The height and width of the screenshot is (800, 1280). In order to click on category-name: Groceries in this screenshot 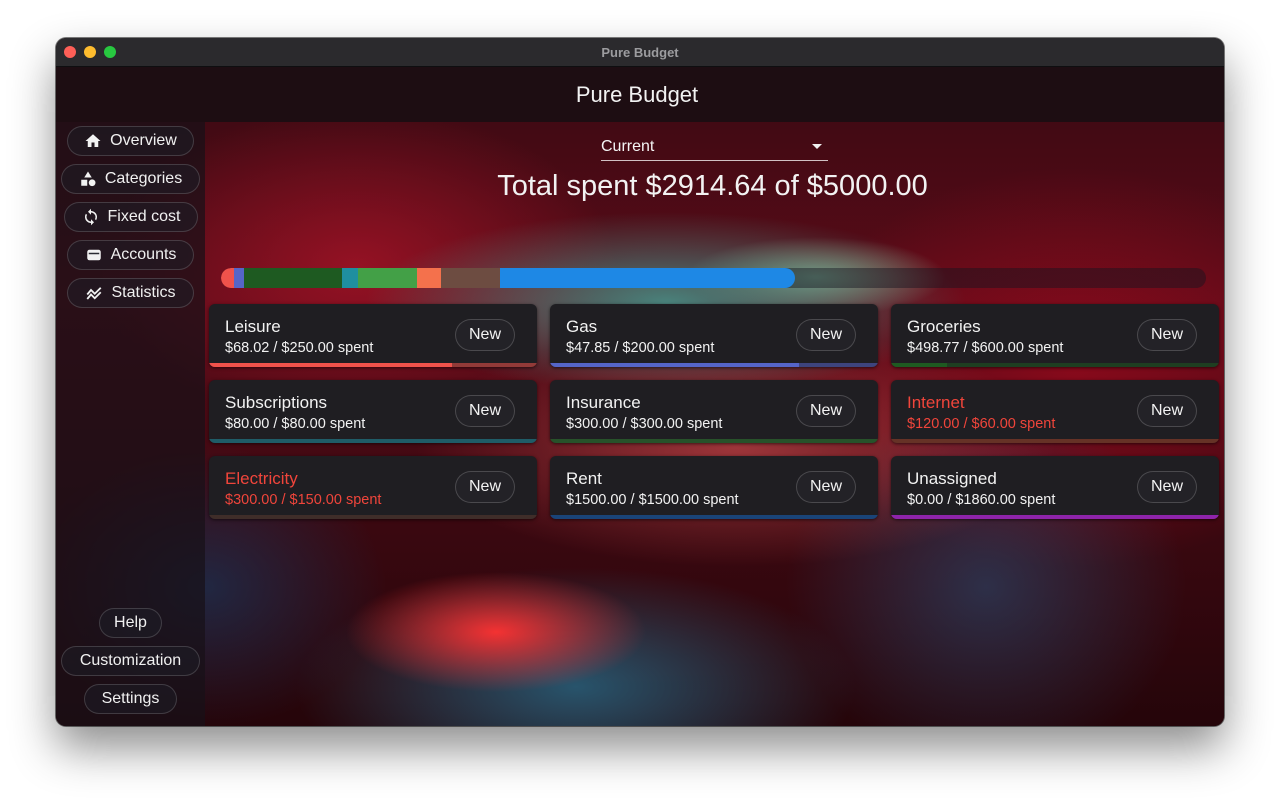, I will do `click(944, 326)`.